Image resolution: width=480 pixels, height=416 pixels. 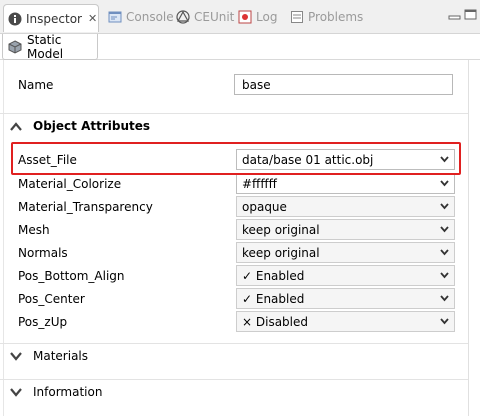 I want to click on pos-zup-select: × Disabled, so click(x=345, y=321).